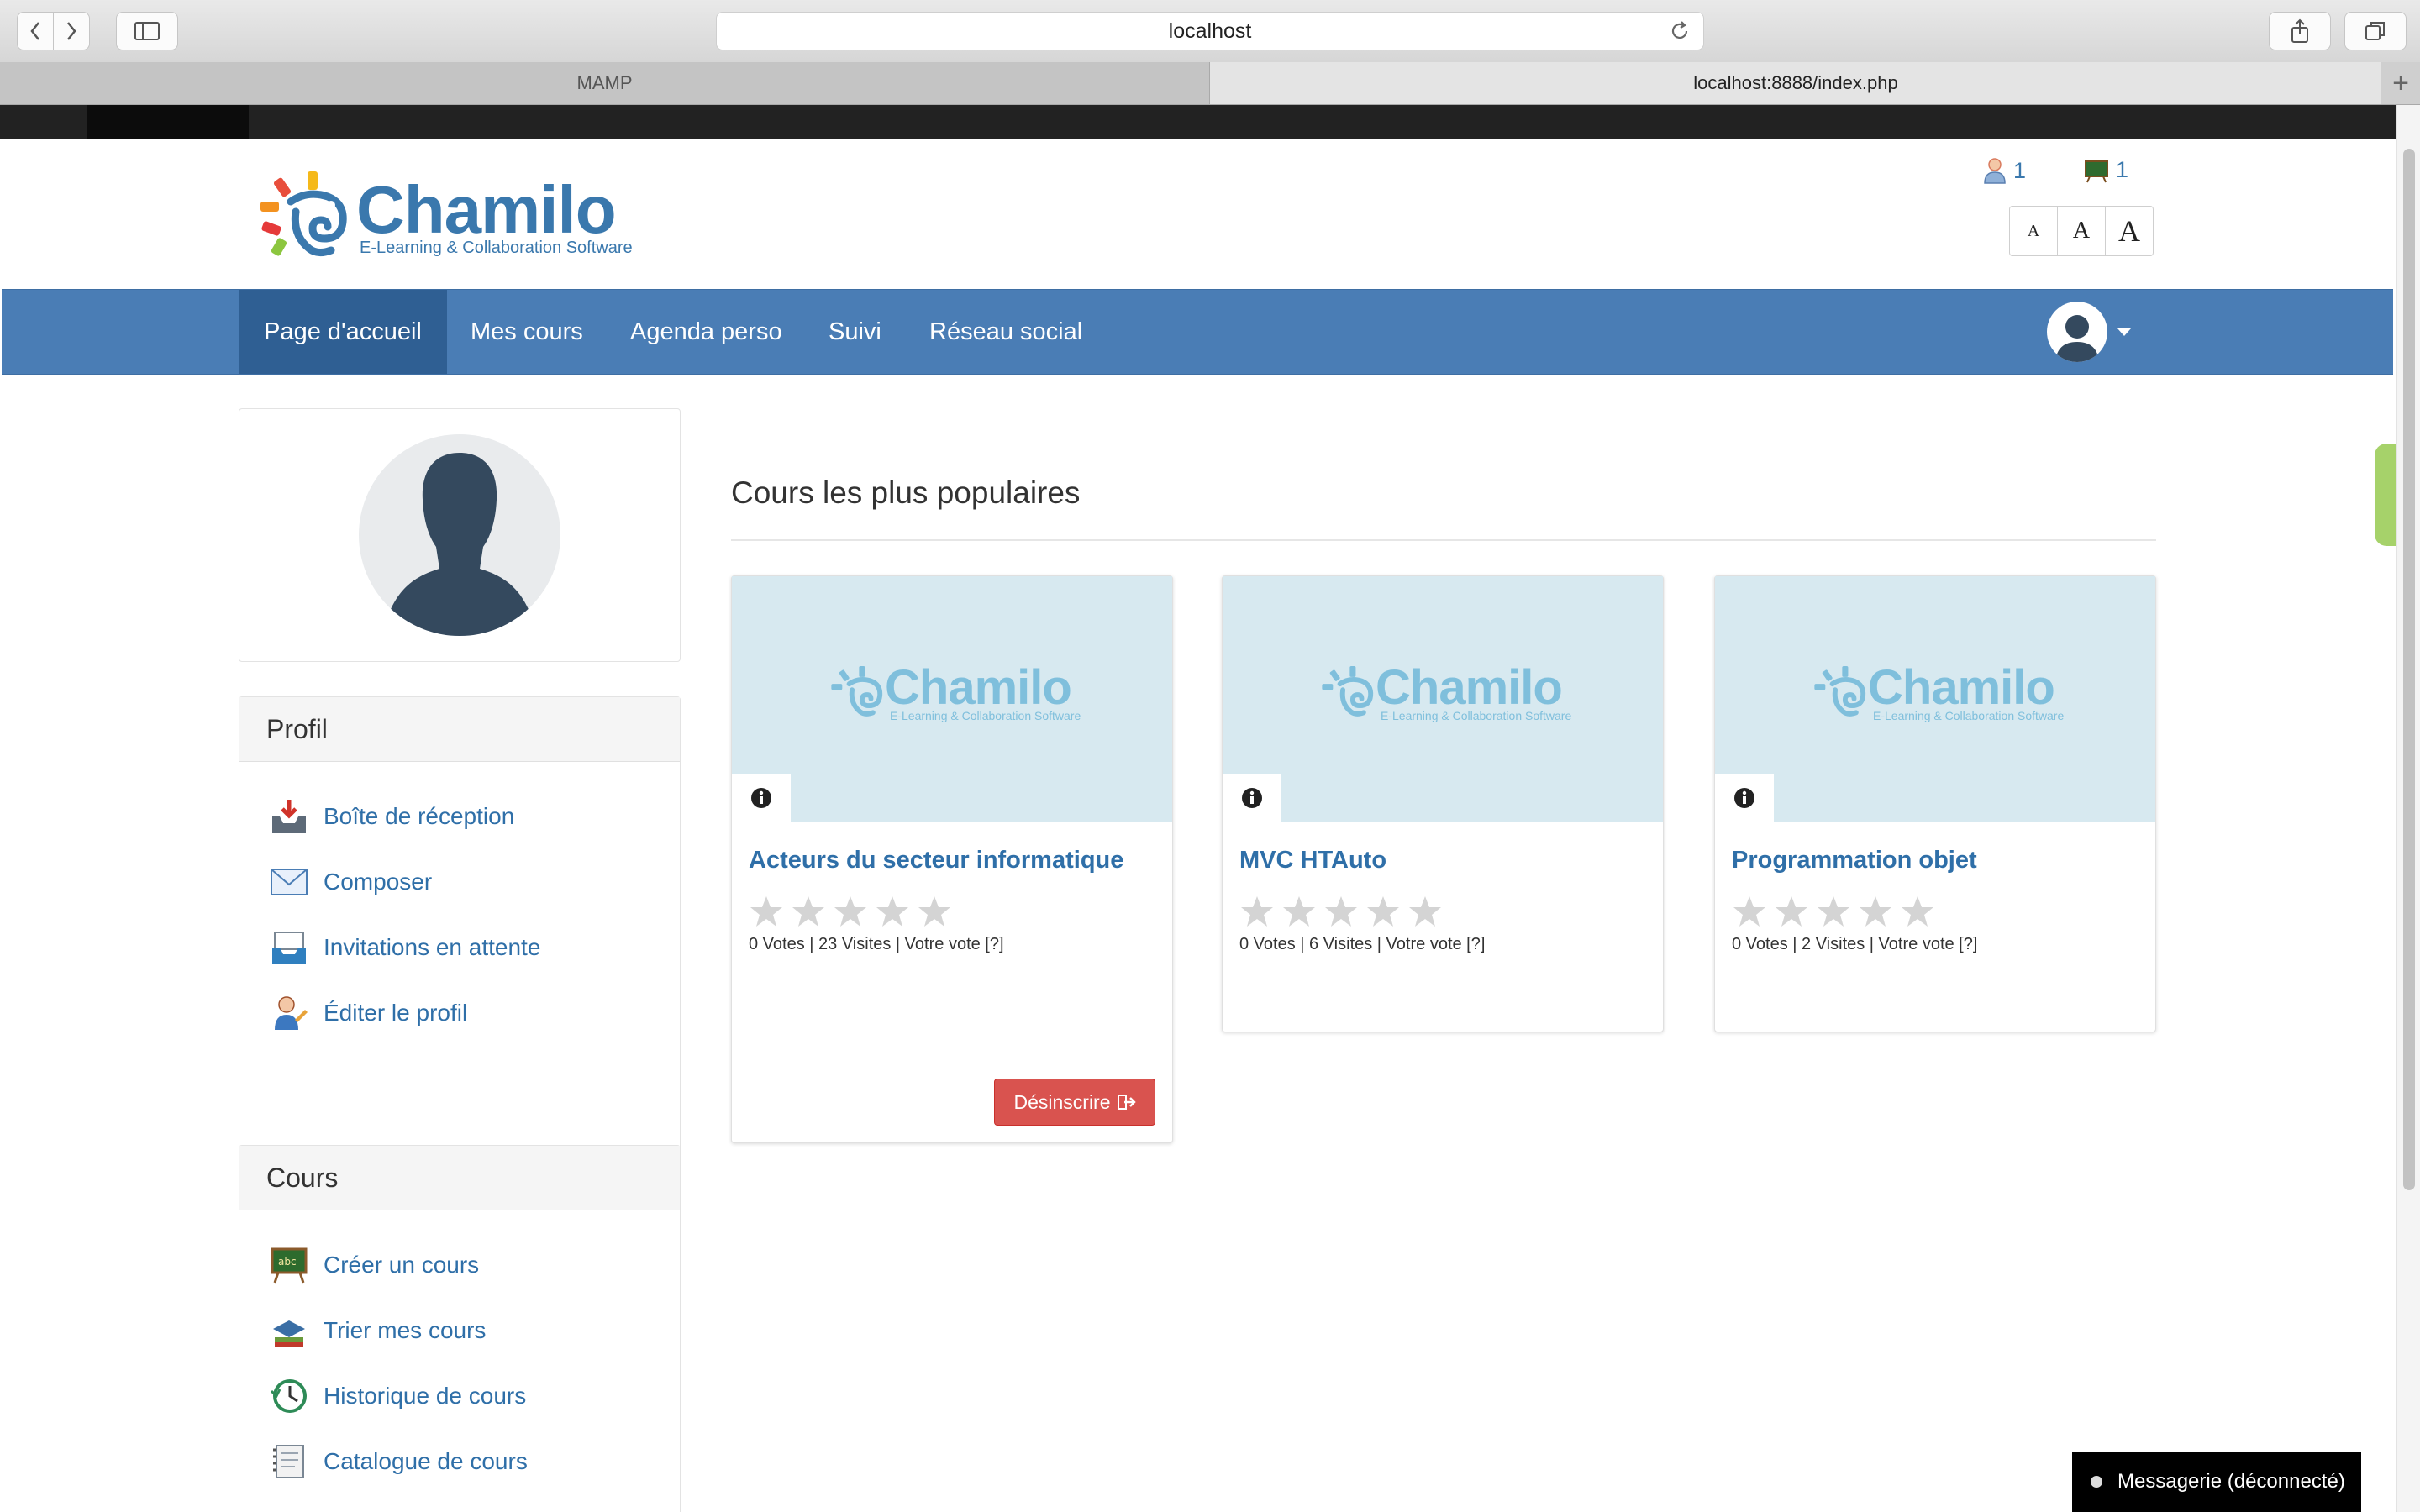 This screenshot has width=2420, height=1512. What do you see at coordinates (2216, 1482) in the screenshot?
I see `chat-bar: Messagerie (déconnecté)` at bounding box center [2216, 1482].